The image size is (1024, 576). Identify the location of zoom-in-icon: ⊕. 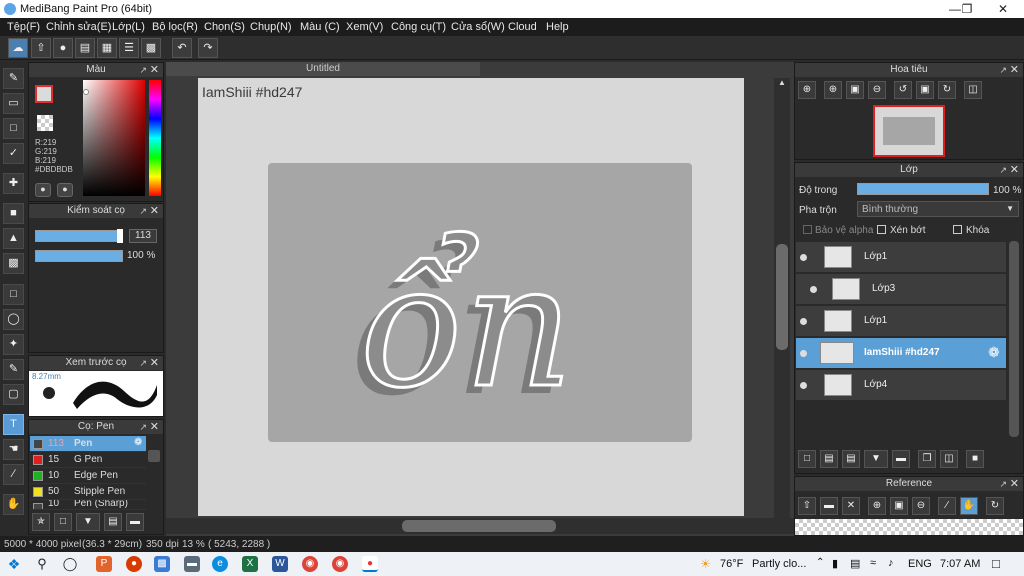
(877, 506).